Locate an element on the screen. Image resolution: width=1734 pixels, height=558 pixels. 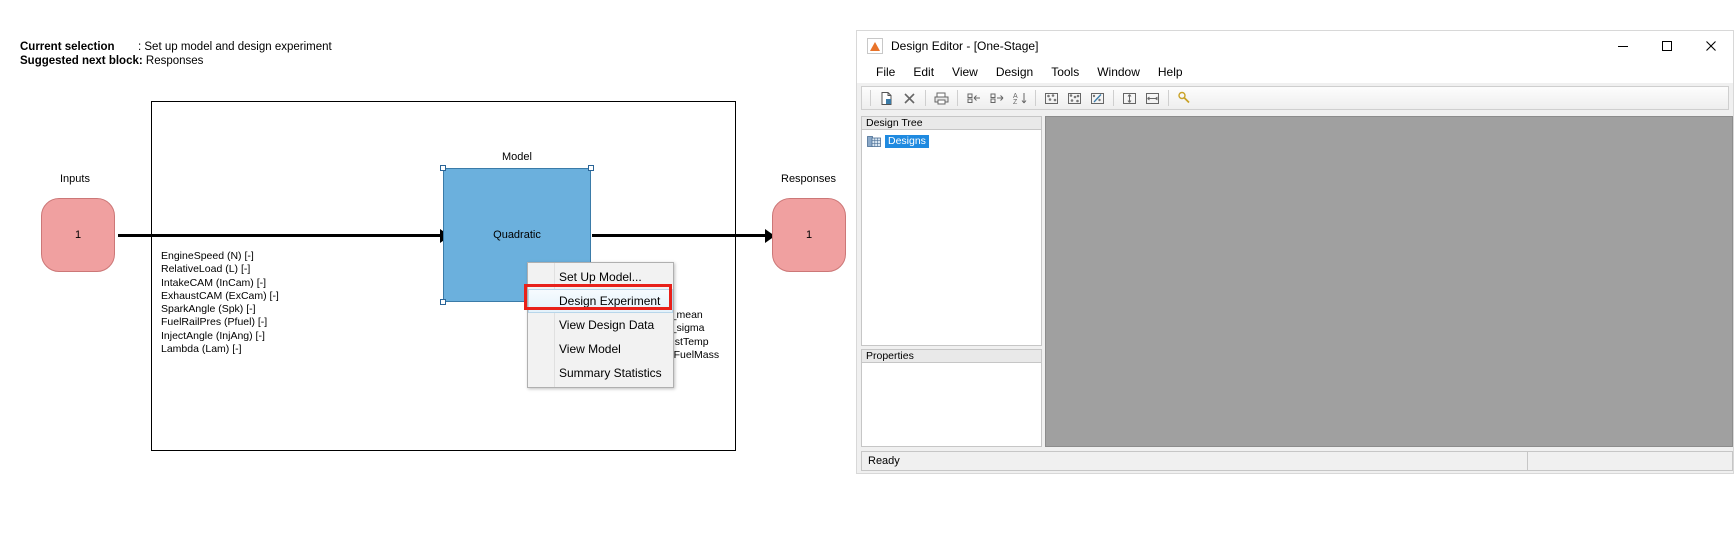
design-edit-icon is located at coordinates (1097, 98).